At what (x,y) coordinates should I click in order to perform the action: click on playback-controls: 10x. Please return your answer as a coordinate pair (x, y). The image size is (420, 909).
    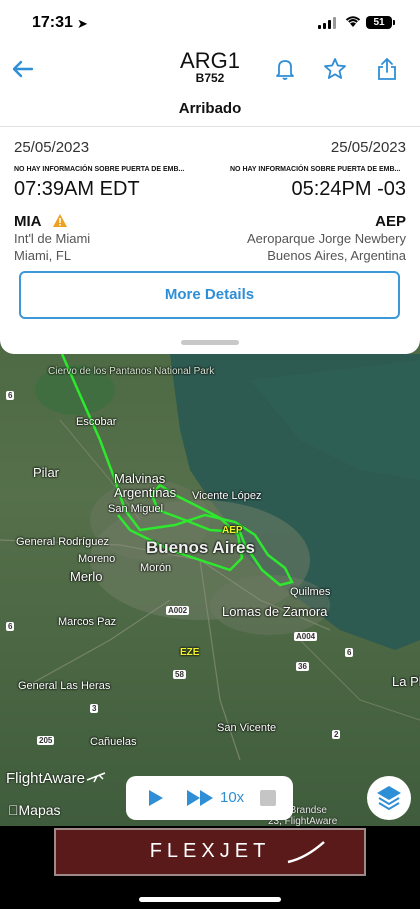
    Looking at the image, I should click on (209, 798).